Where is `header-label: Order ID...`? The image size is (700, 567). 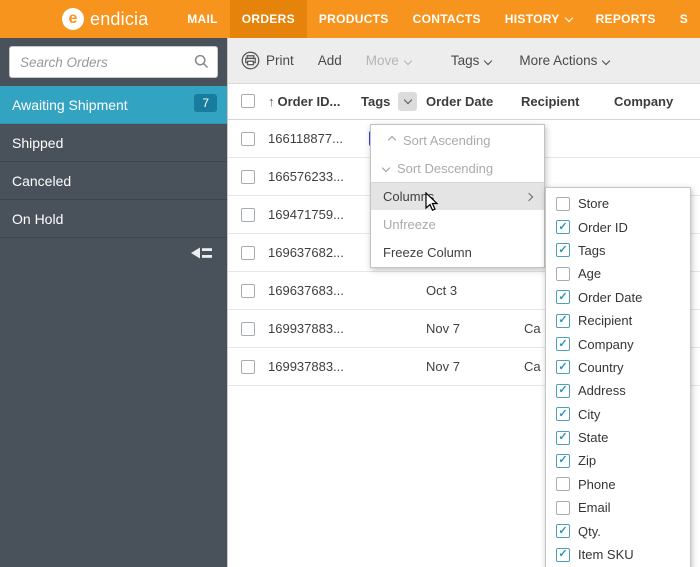
header-label: Order ID... is located at coordinates (309, 101).